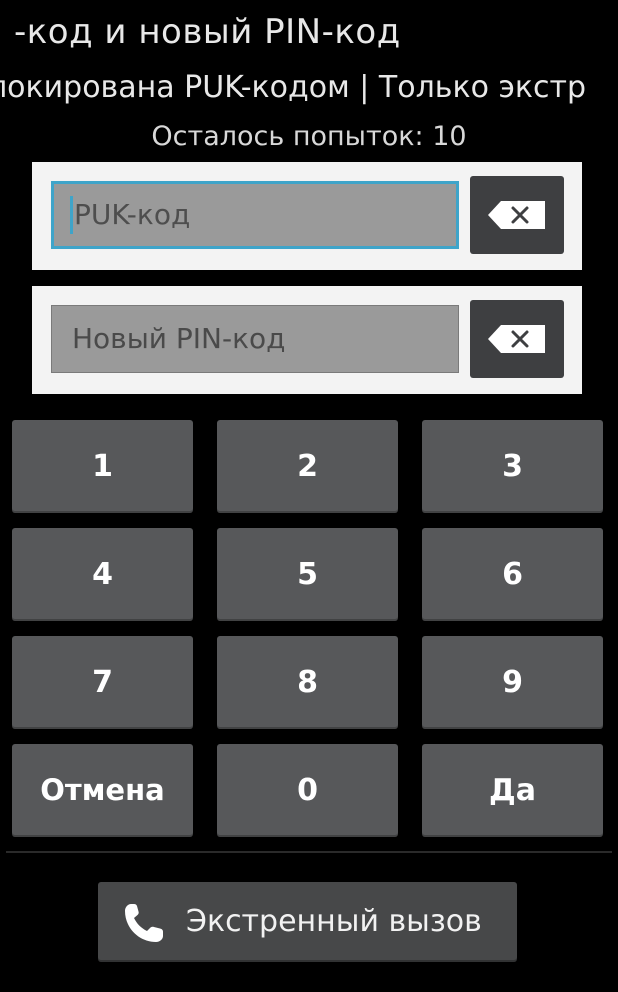  Describe the element at coordinates (307, 466) in the screenshot. I see `key-2: 2` at that location.